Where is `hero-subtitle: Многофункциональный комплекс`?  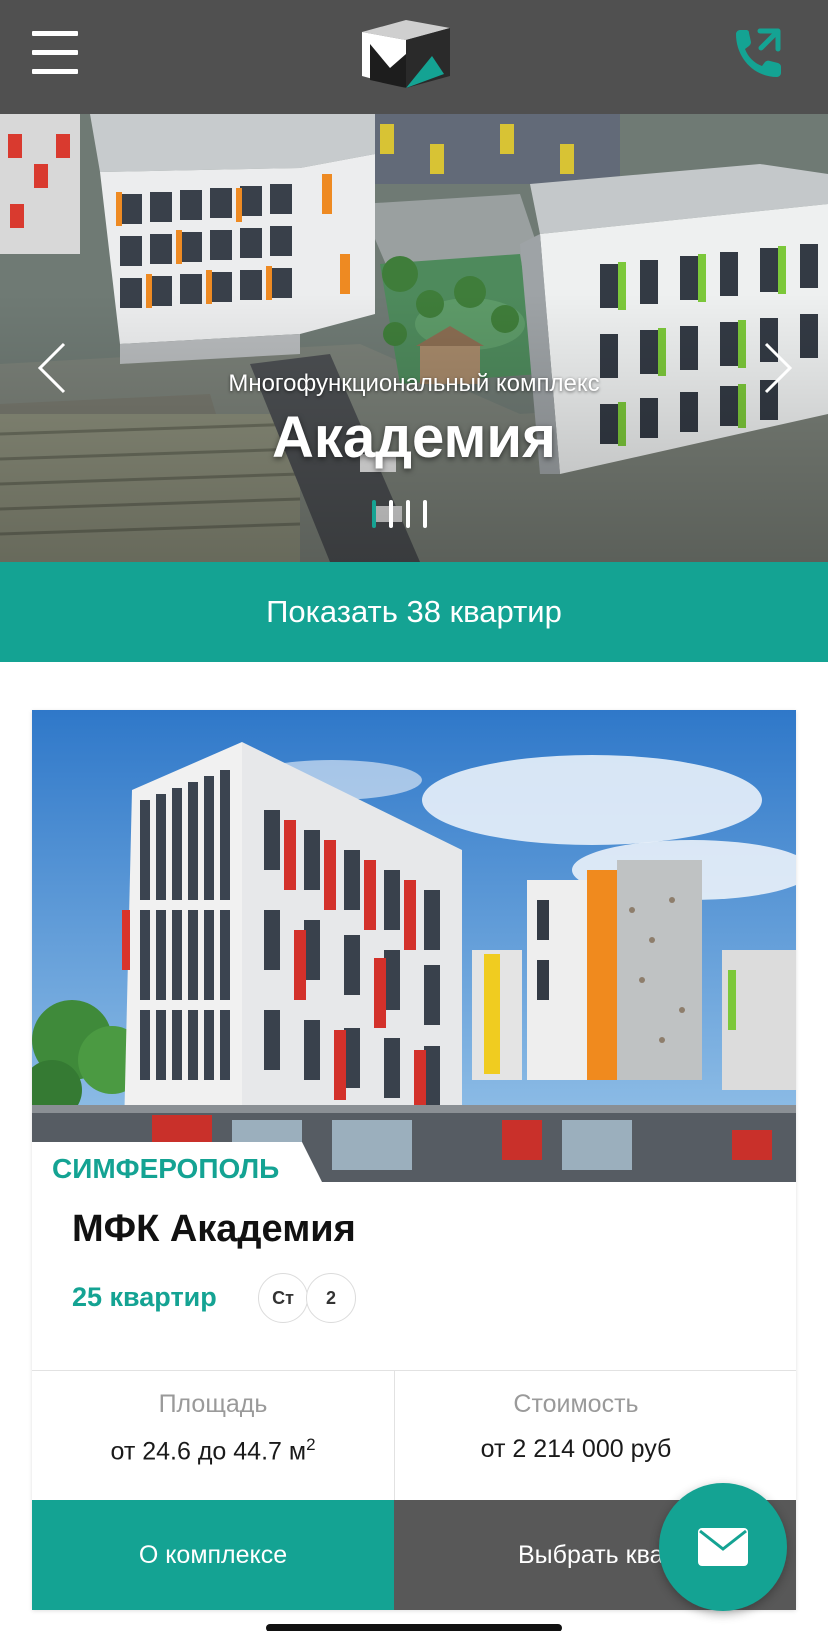 hero-subtitle: Многофункциональный комплекс is located at coordinates (414, 383).